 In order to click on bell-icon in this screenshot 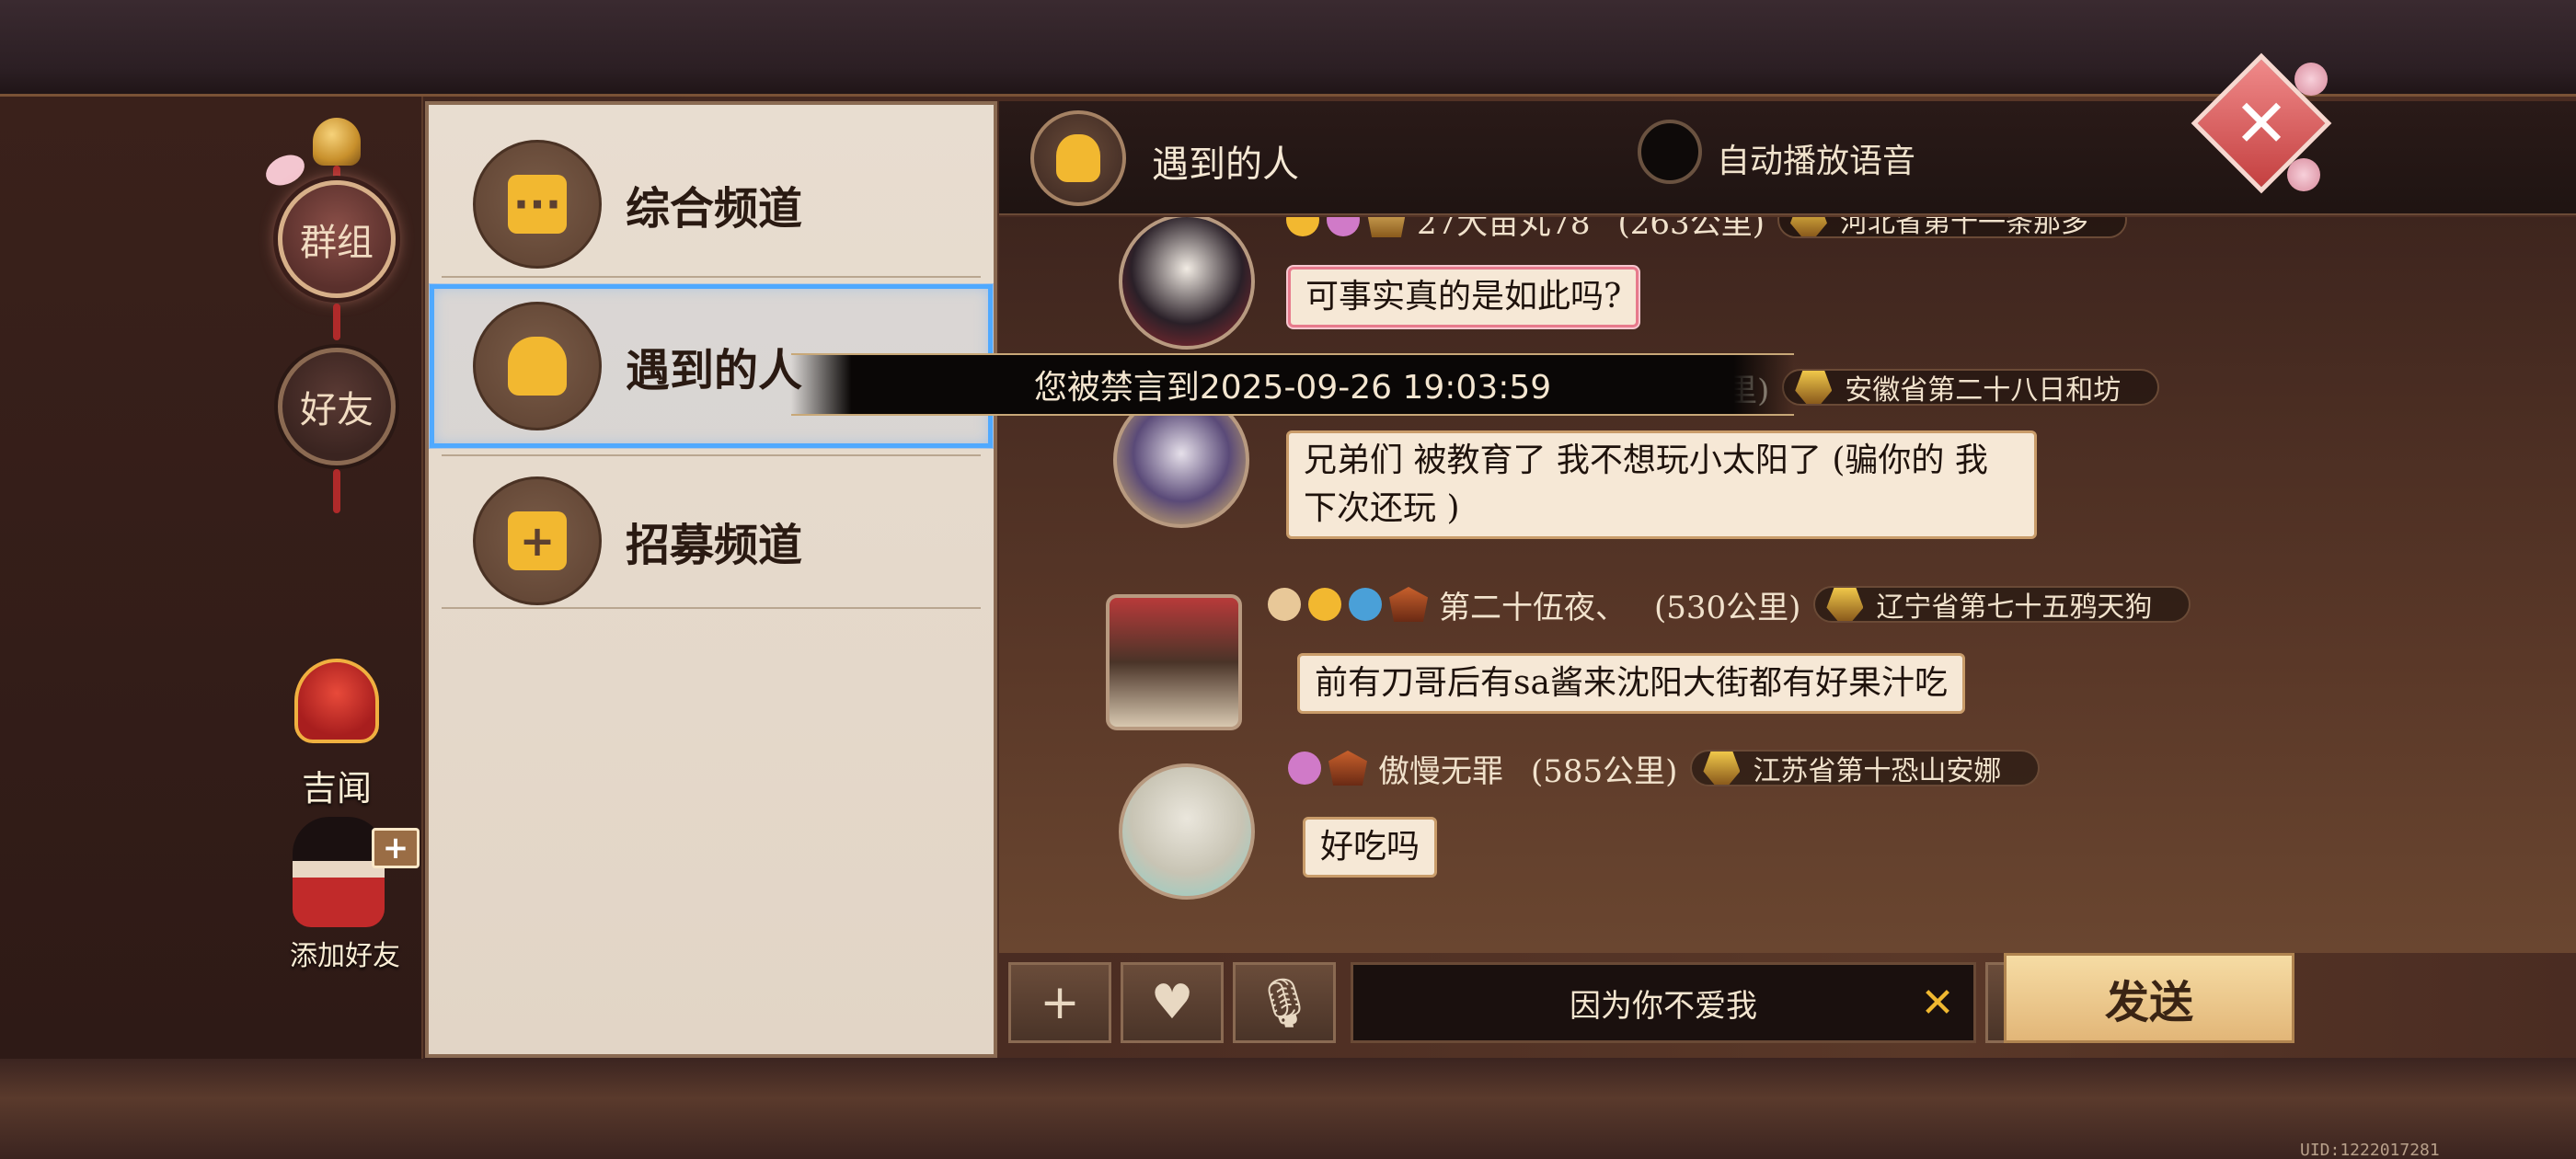, I will do `click(337, 142)`.